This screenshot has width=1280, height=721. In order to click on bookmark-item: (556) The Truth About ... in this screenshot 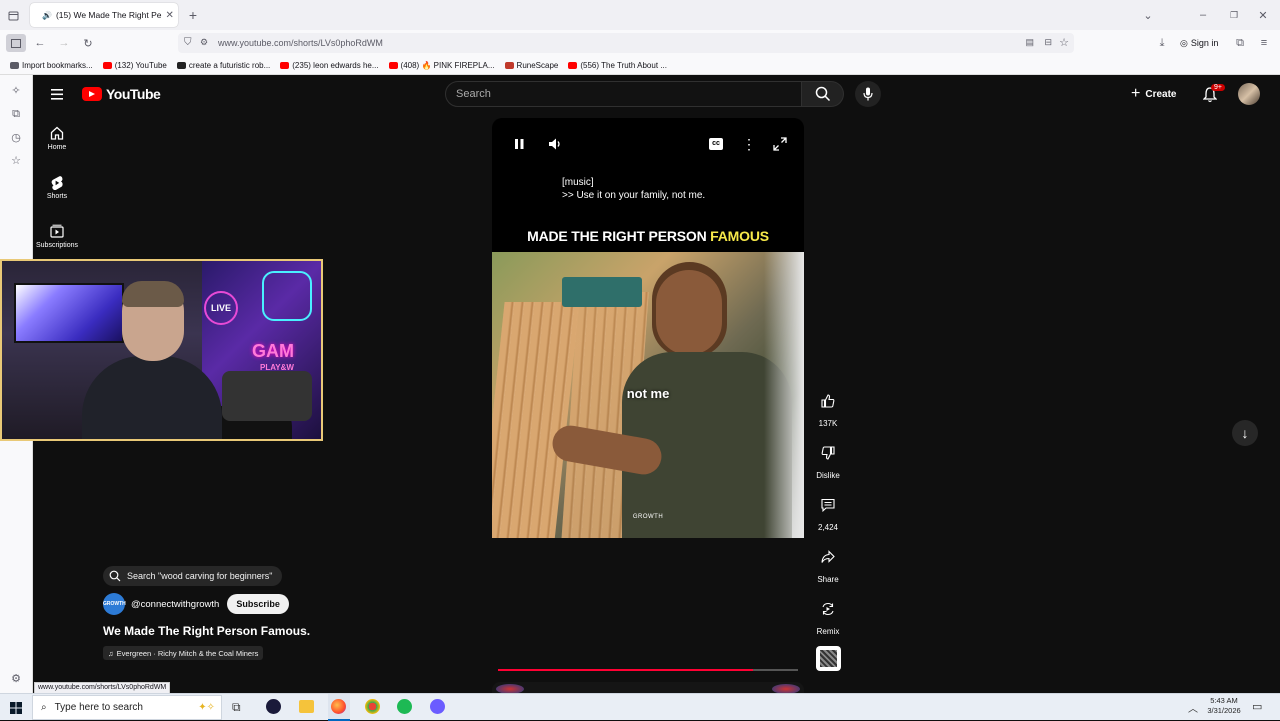, I will do `click(617, 65)`.